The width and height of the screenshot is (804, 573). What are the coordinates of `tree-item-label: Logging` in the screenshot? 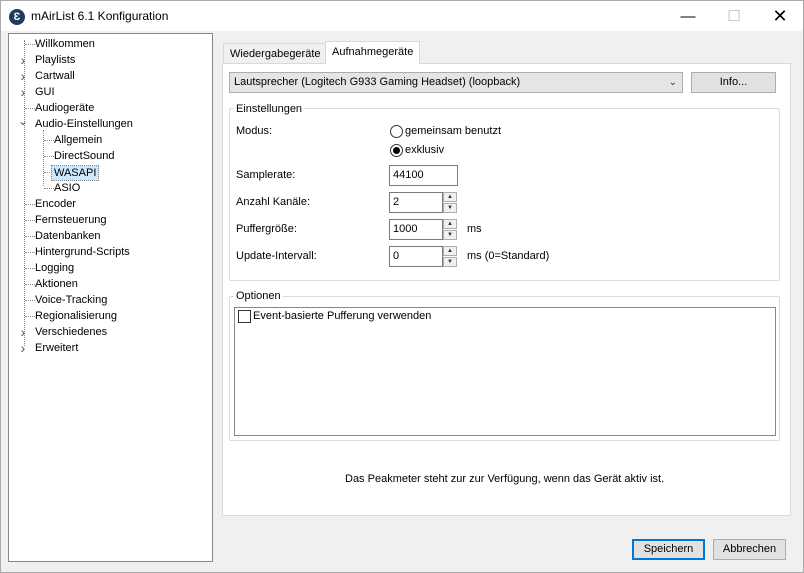 It's located at (55, 268).